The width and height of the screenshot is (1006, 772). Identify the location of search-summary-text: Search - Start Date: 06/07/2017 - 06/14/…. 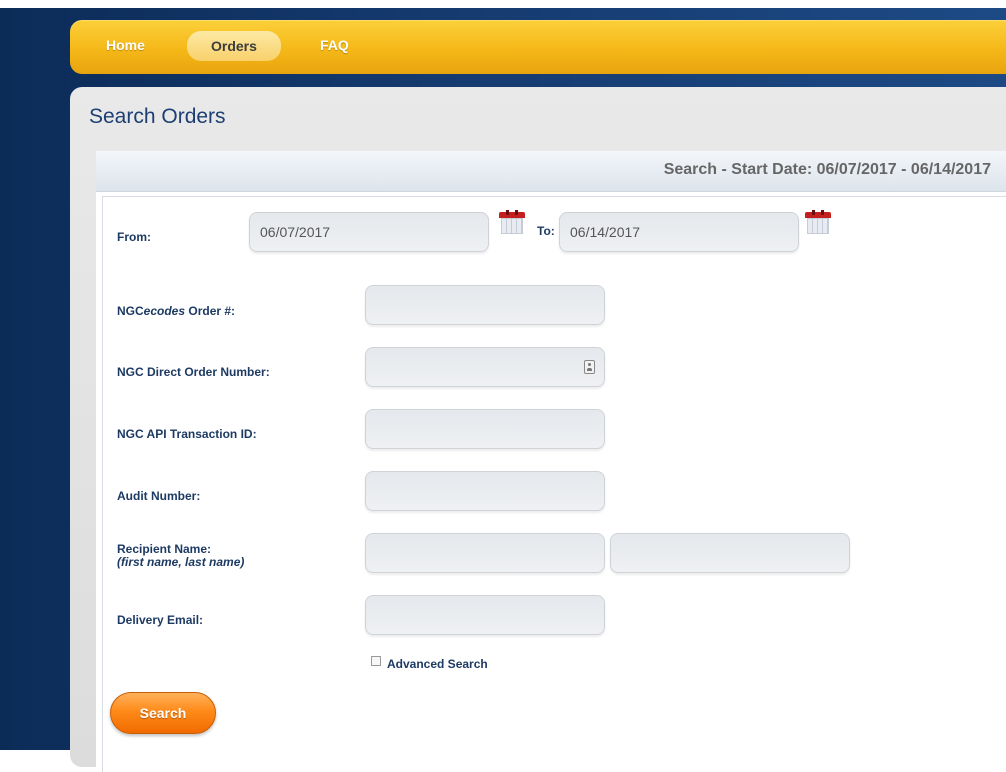
(827, 169).